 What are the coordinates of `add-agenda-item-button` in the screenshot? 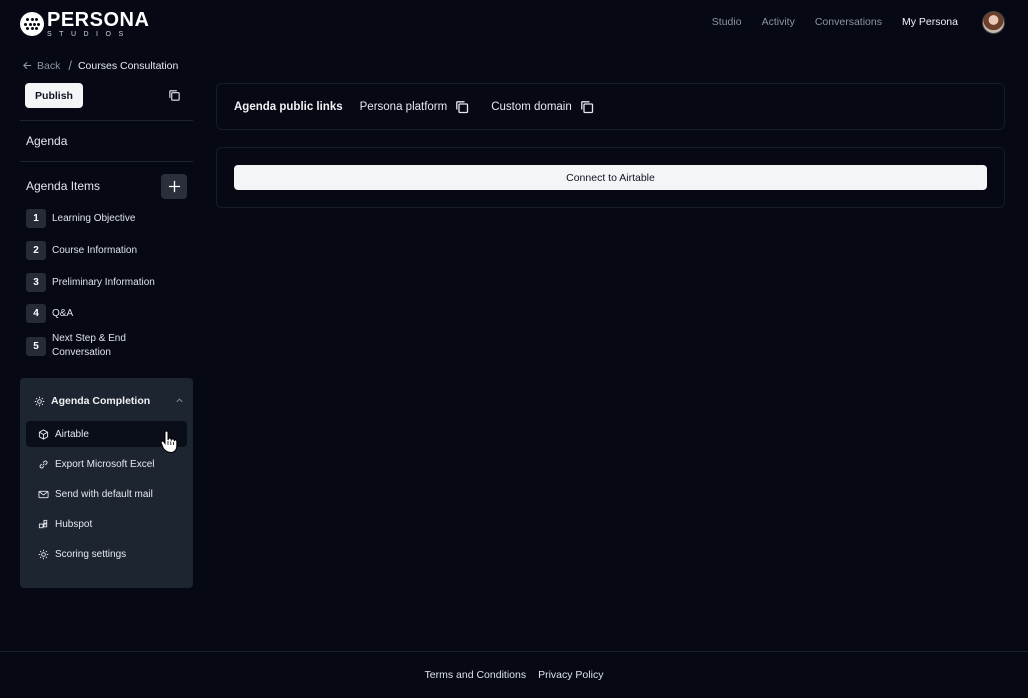 It's located at (174, 186).